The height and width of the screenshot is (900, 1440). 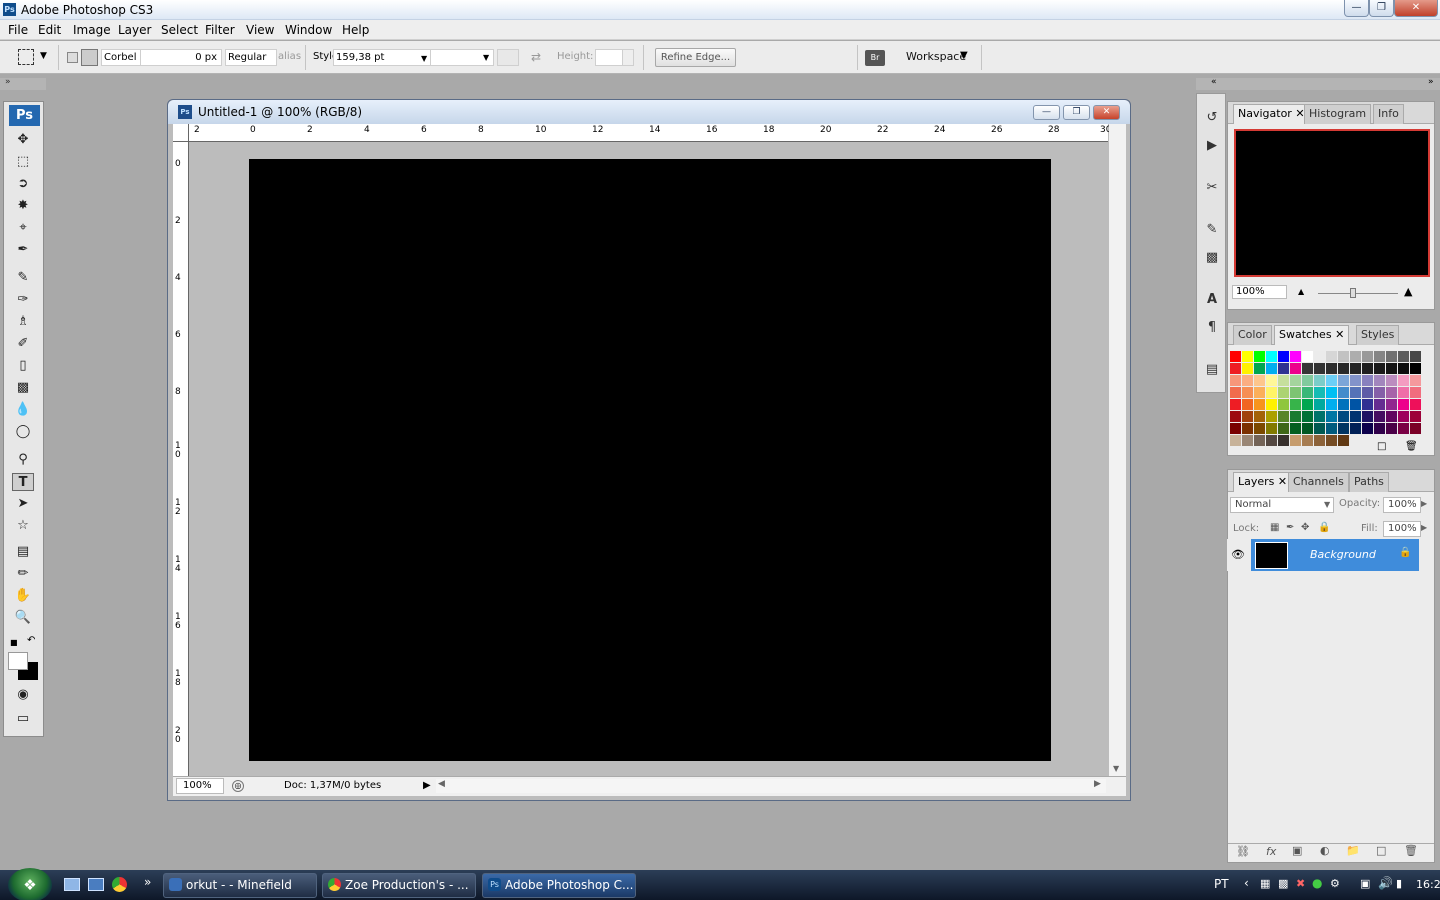 What do you see at coordinates (23, 574) in the screenshot?
I see `eyedropper-tool-icon: ✏` at bounding box center [23, 574].